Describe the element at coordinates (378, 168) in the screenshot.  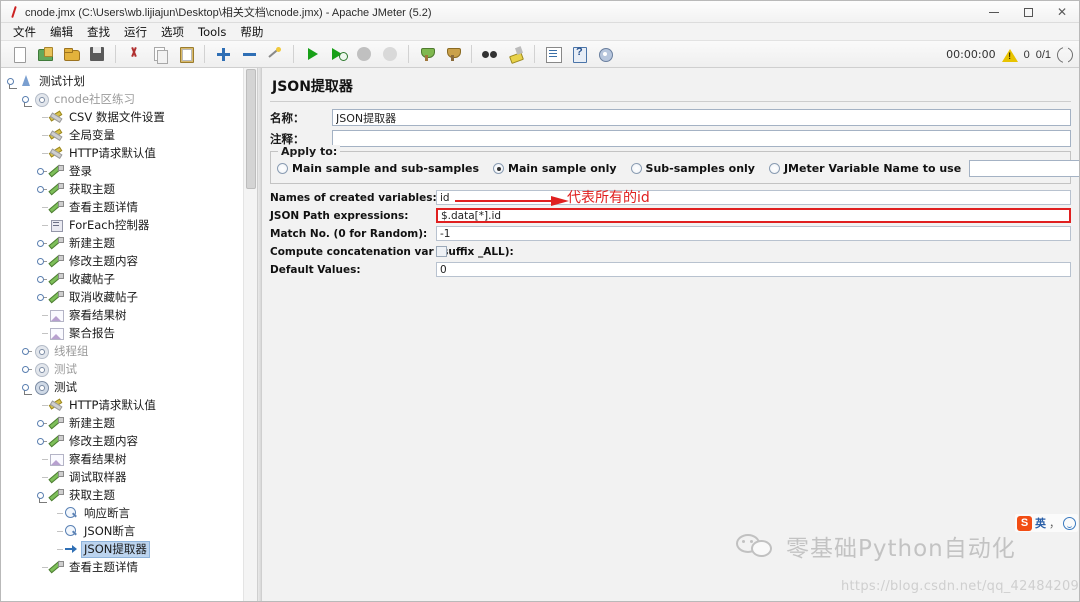
I see `radio-main-sample-and-sub-samples: Main sample and sub-samples` at that location.